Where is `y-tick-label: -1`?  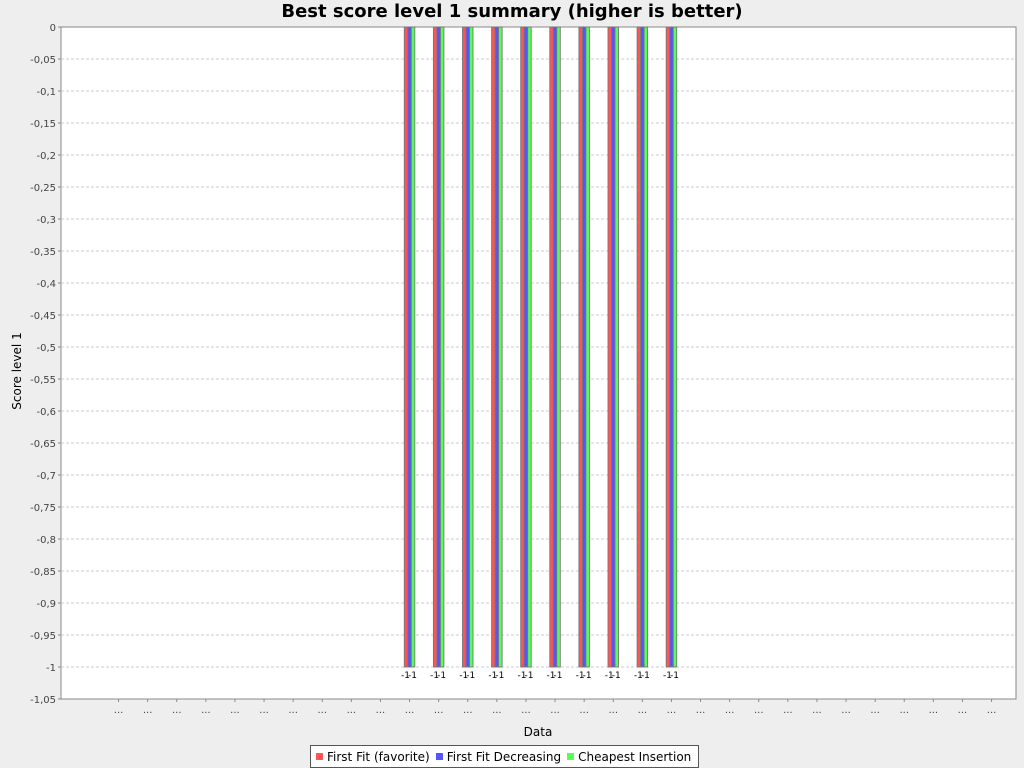 y-tick-label: -1 is located at coordinates (51, 668).